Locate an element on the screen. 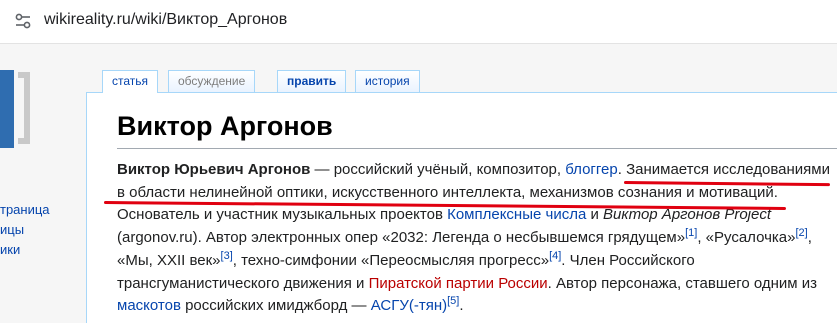  page-title: Виктор Аргонов is located at coordinates (225, 126).